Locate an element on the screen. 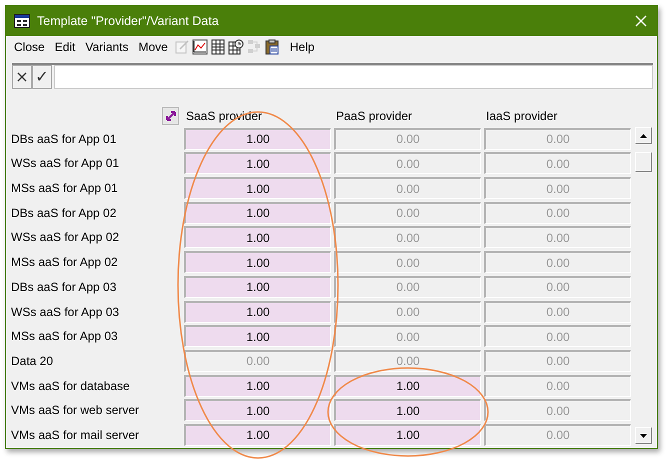  resize-button is located at coordinates (170, 116).